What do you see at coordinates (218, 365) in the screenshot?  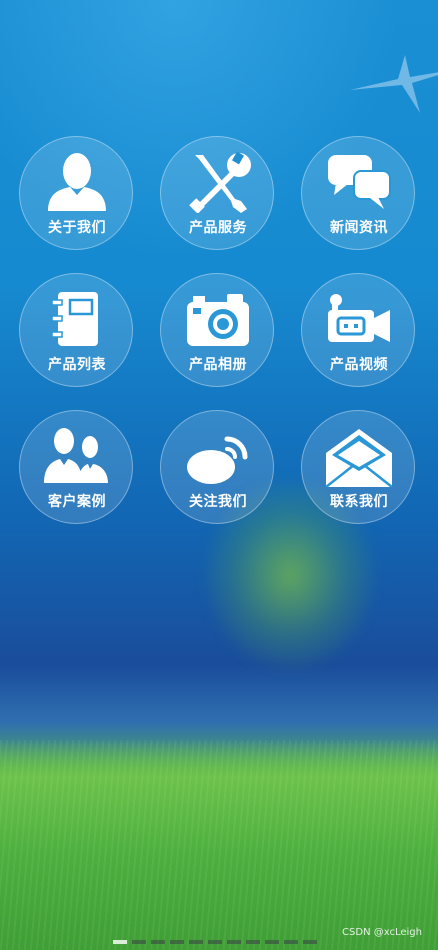 I see `menu-item-label: 产品相册` at bounding box center [218, 365].